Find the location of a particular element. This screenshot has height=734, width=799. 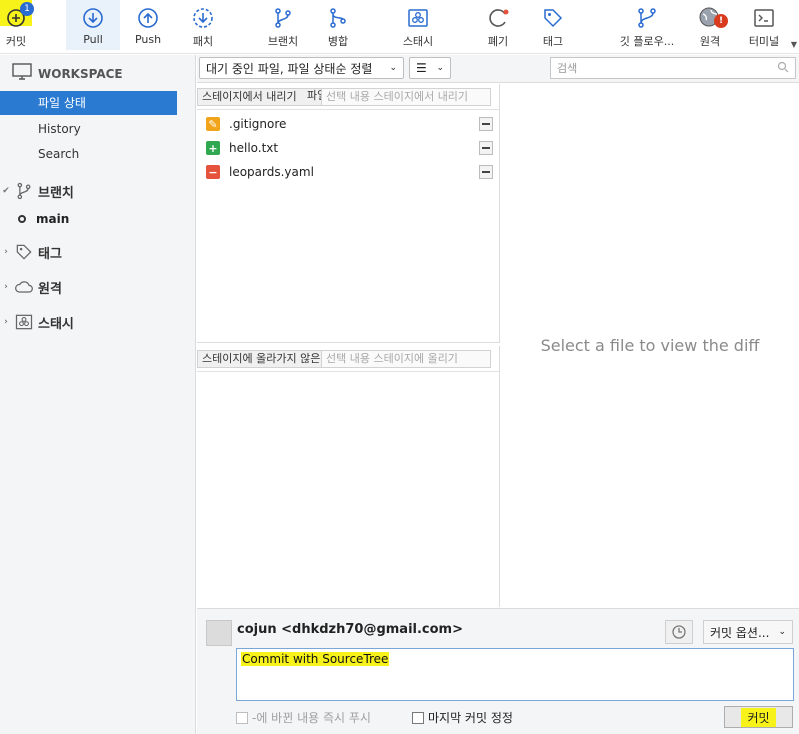

commit-submit-button: 커밋 is located at coordinates (758, 717).